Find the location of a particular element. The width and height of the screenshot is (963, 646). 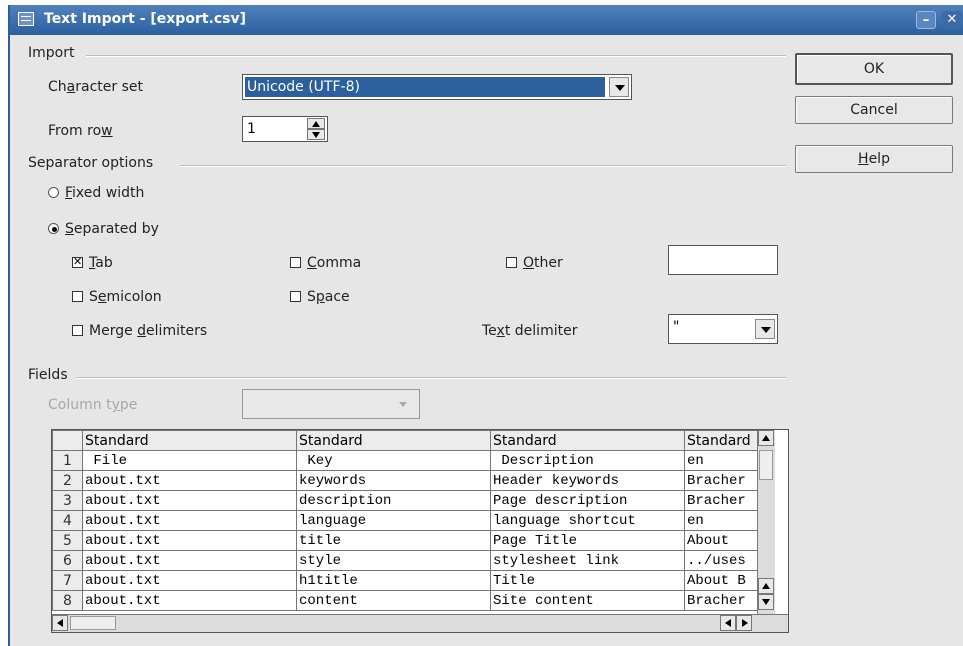

horizontal-scrollbar is located at coordinates (420, 623).